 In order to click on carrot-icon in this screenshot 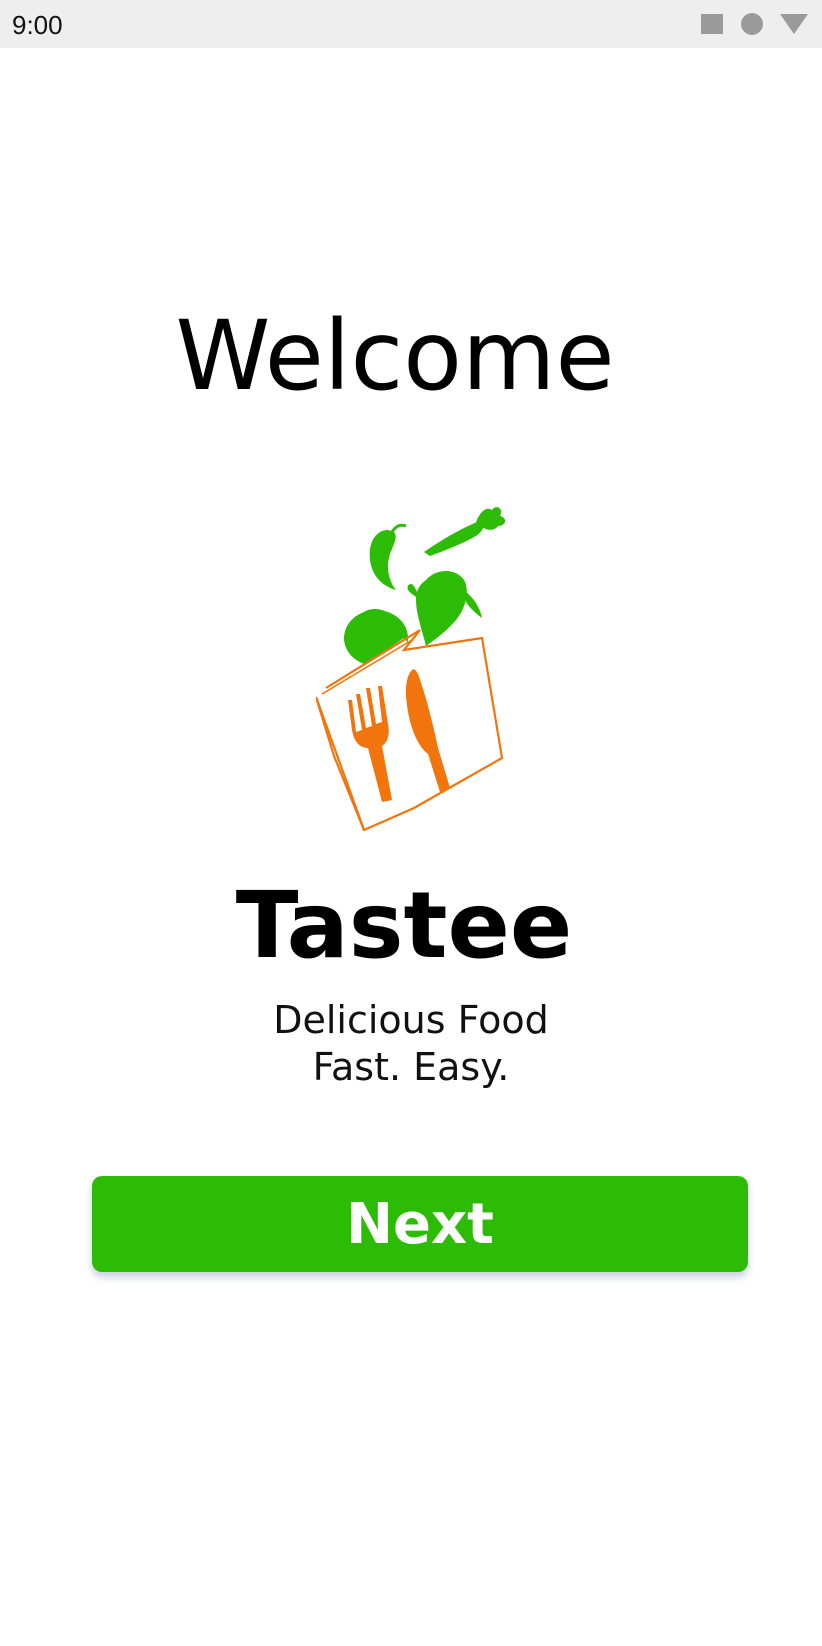, I will do `click(465, 531)`.